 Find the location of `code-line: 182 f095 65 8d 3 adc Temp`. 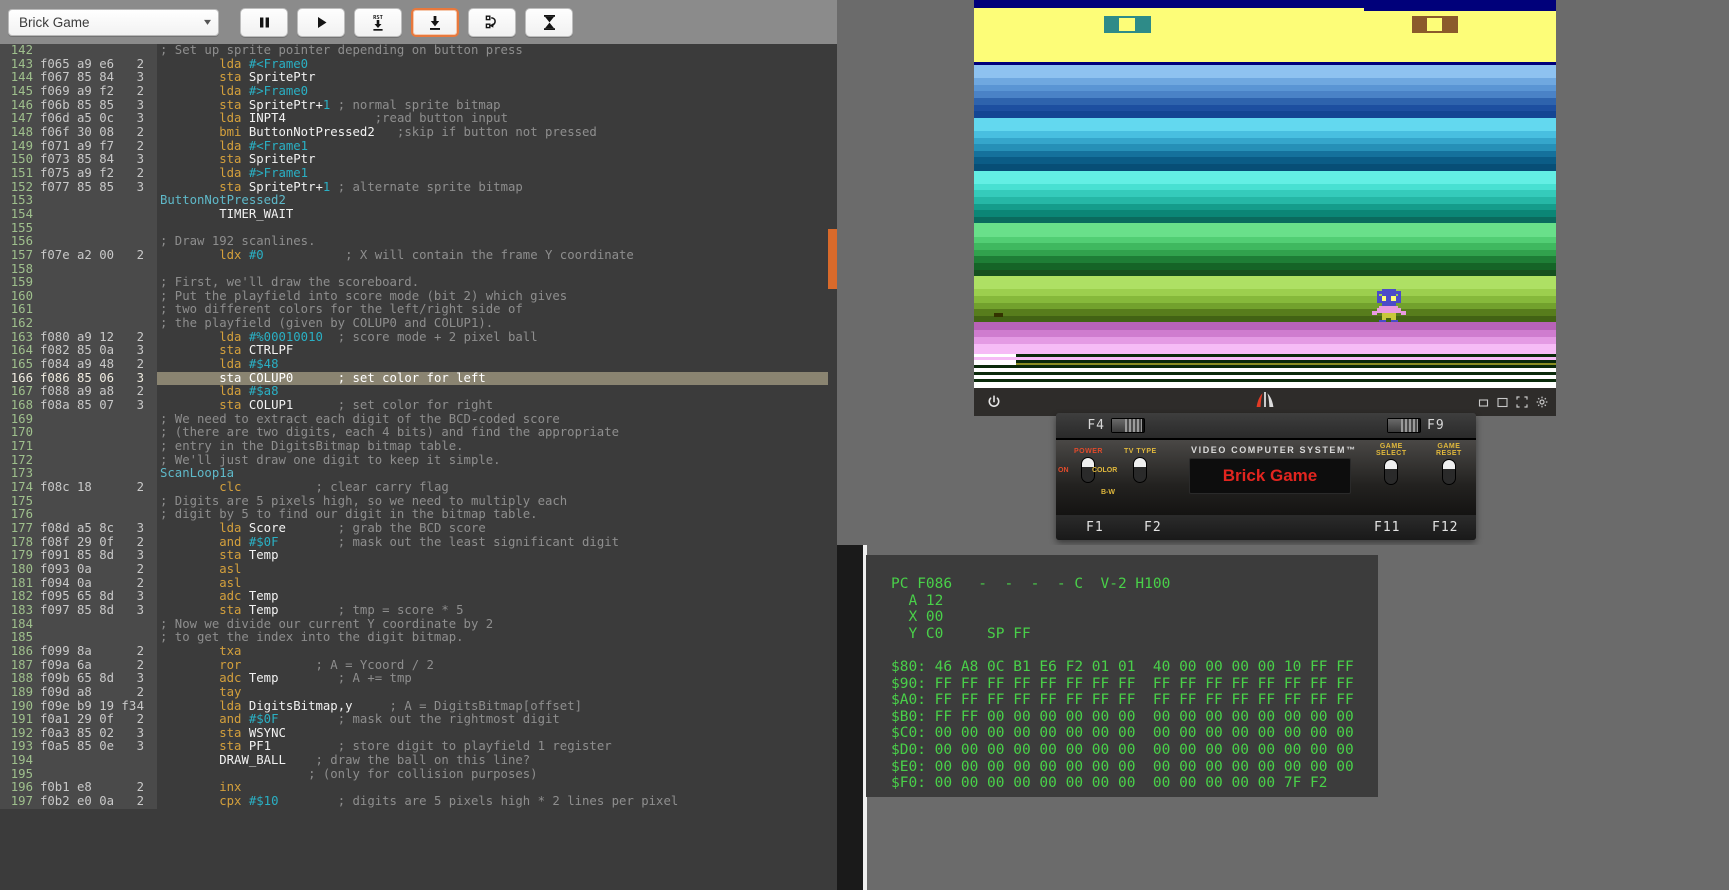

code-line: 182 f095 65 8d 3 adc Temp is located at coordinates (418, 596).